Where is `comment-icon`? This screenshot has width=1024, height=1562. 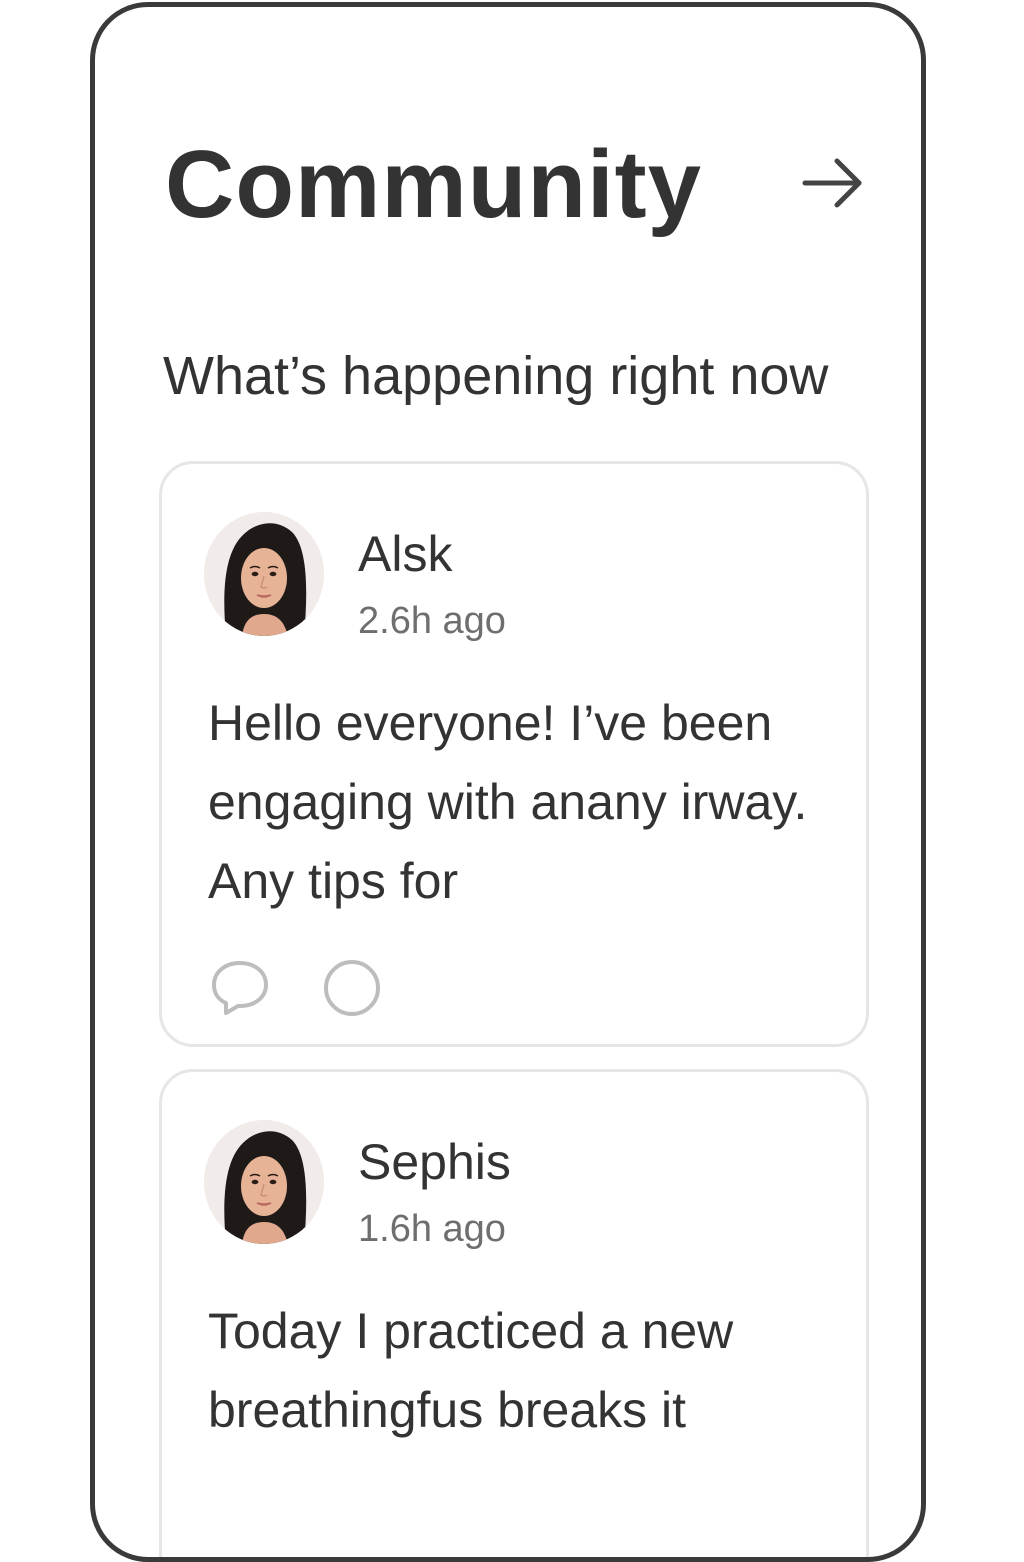 comment-icon is located at coordinates (240, 988).